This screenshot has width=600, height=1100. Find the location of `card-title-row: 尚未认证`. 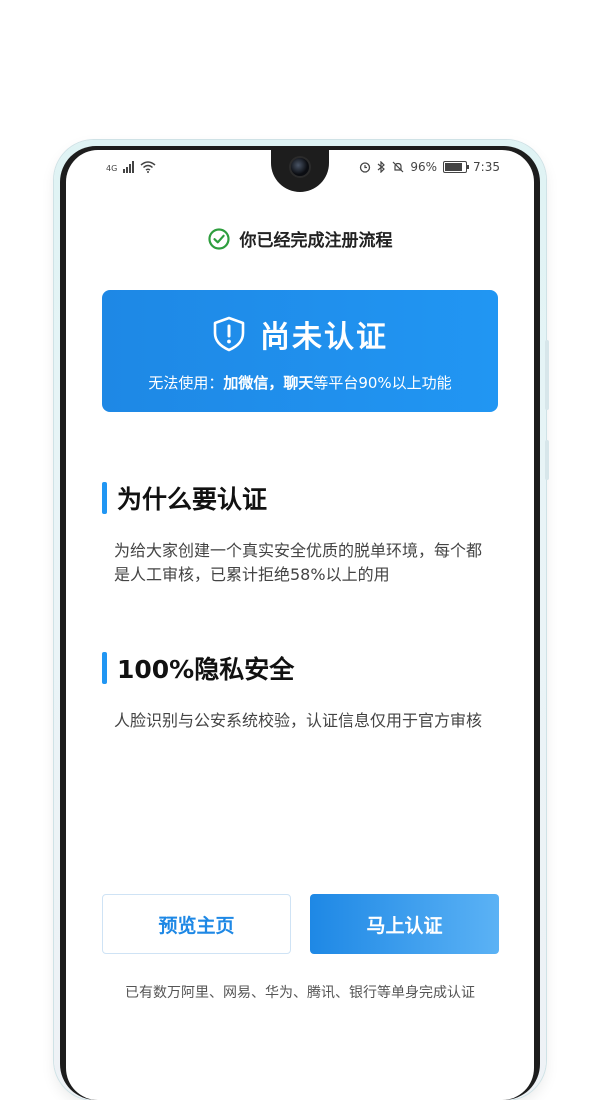

card-title-row: 尚未认证 is located at coordinates (300, 334).